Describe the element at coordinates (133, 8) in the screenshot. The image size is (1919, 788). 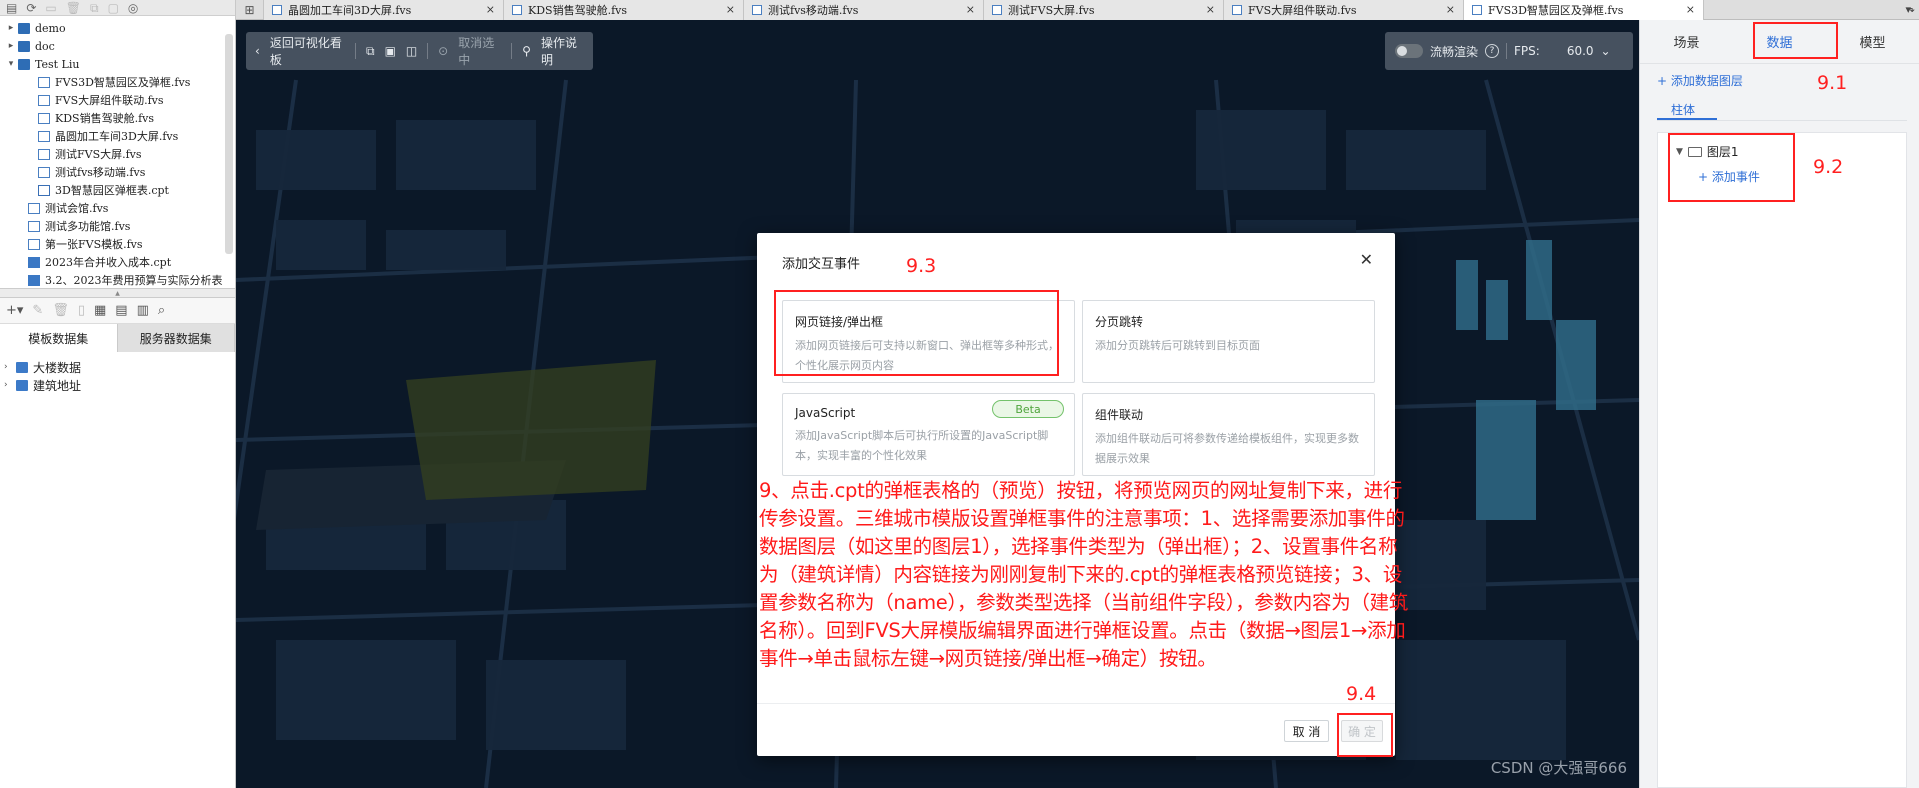
I see `locate-icon: ◎` at that location.